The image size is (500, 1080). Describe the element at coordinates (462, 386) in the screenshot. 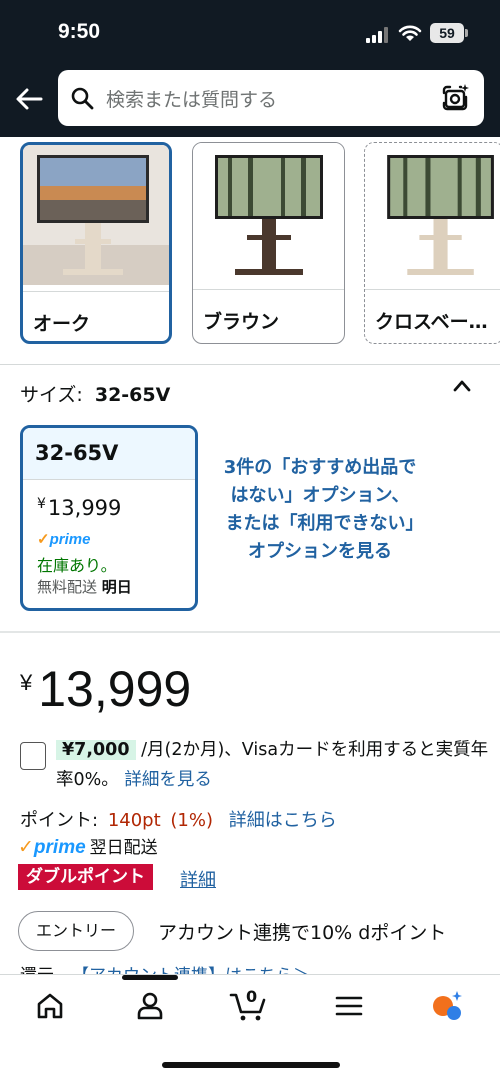

I see `chevron-up-icon` at that location.